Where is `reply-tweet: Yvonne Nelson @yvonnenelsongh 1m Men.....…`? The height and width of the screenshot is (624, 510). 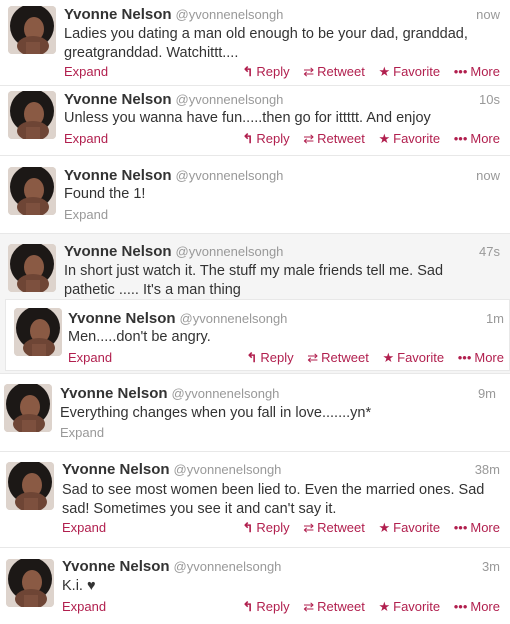 reply-tweet: Yvonne Nelson @yvonnenelsongh 1m Men.....… is located at coordinates (257, 335).